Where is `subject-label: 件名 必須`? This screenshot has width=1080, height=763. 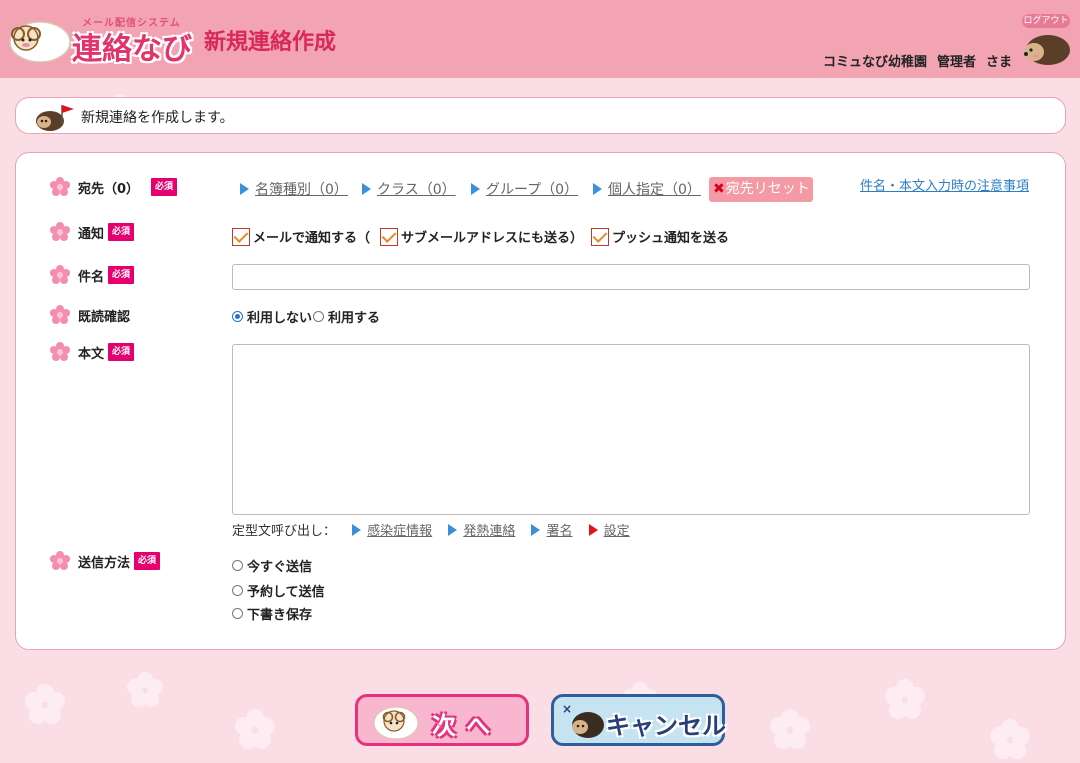
subject-label: 件名 必須 is located at coordinates (92, 275).